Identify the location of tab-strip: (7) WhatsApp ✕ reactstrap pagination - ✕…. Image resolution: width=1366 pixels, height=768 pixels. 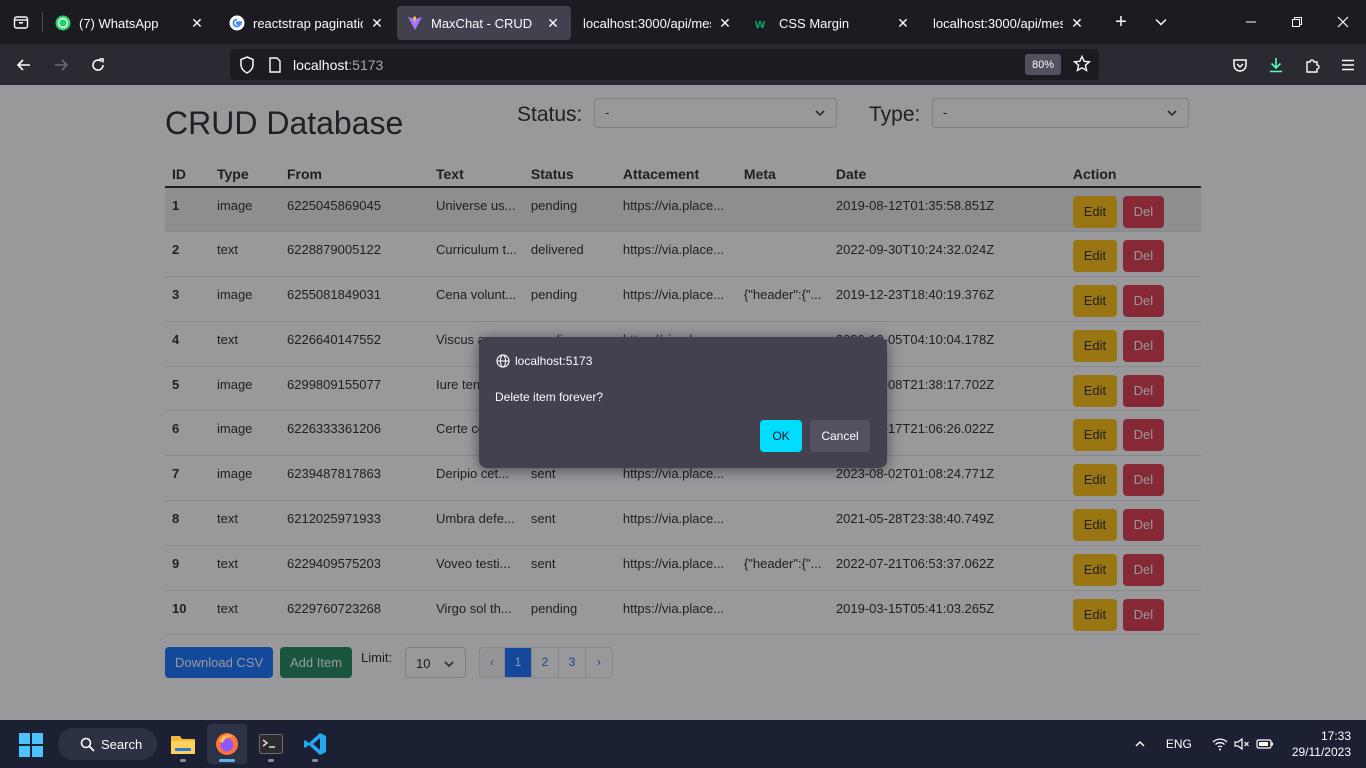
(683, 22).